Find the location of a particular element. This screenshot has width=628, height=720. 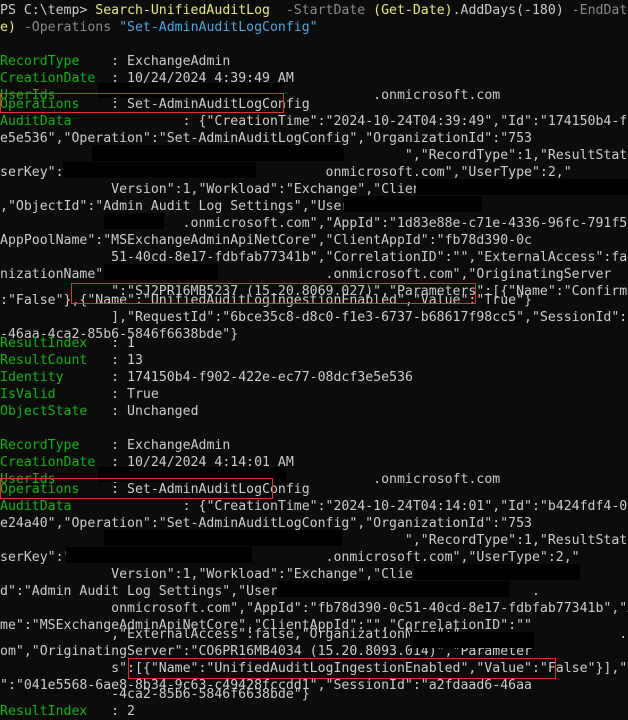

record-2-recordtype-row: RecordType : ExchangeAdmin is located at coordinates (115, 445).